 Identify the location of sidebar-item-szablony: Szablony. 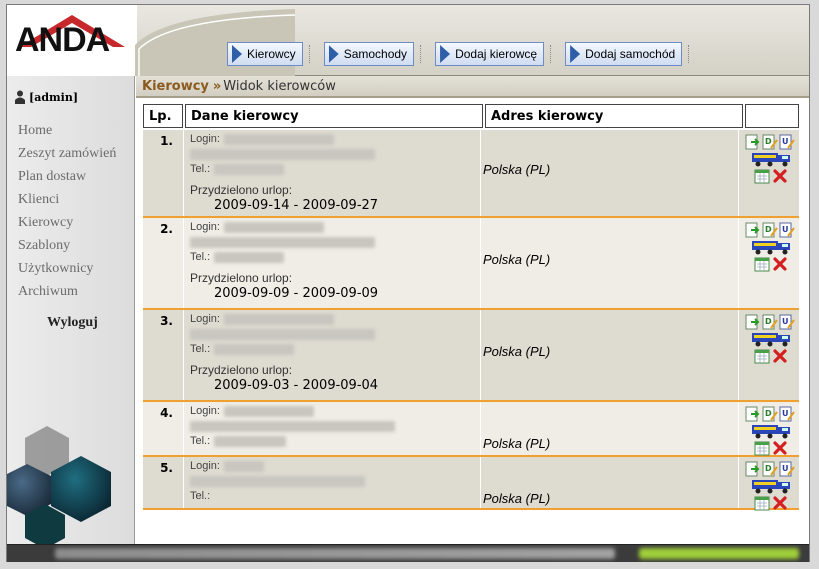
(67, 247).